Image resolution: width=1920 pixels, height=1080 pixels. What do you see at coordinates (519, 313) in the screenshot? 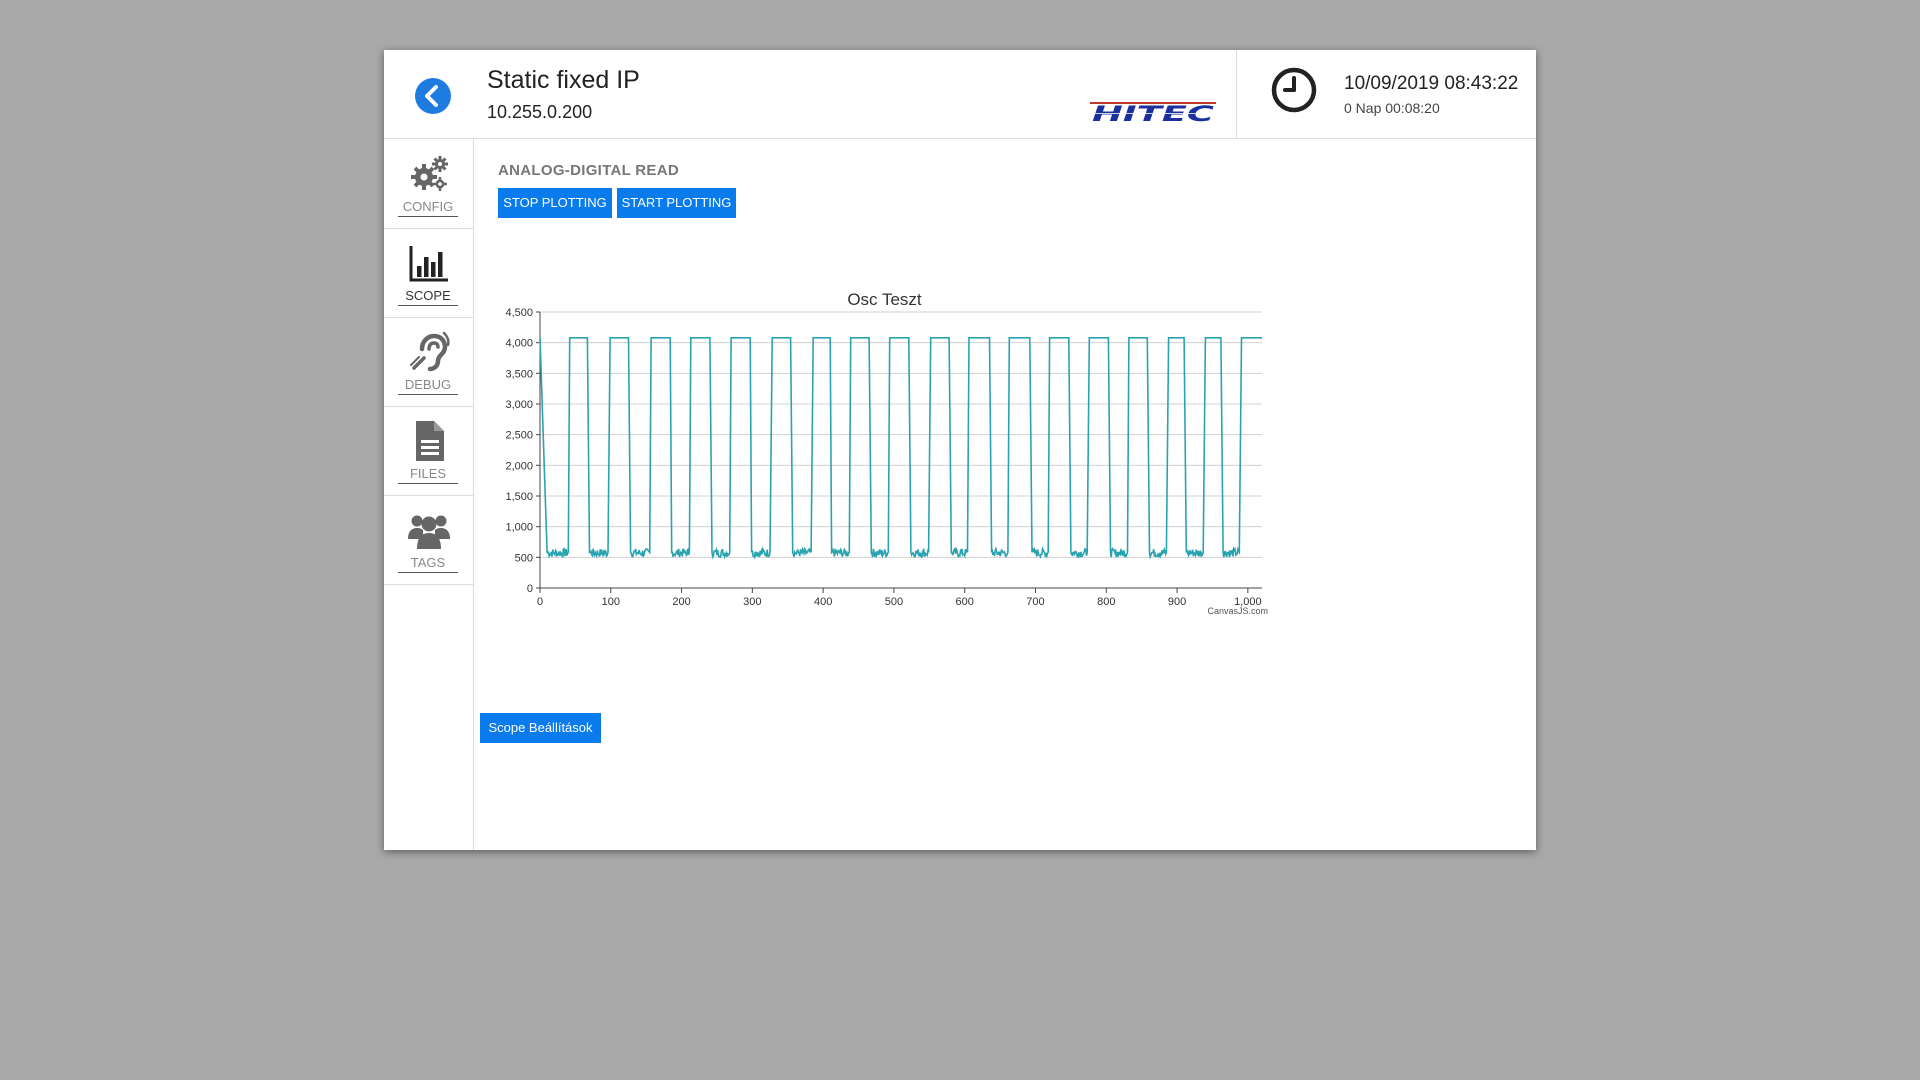
I see `y-tick-label: 4,500` at bounding box center [519, 313].